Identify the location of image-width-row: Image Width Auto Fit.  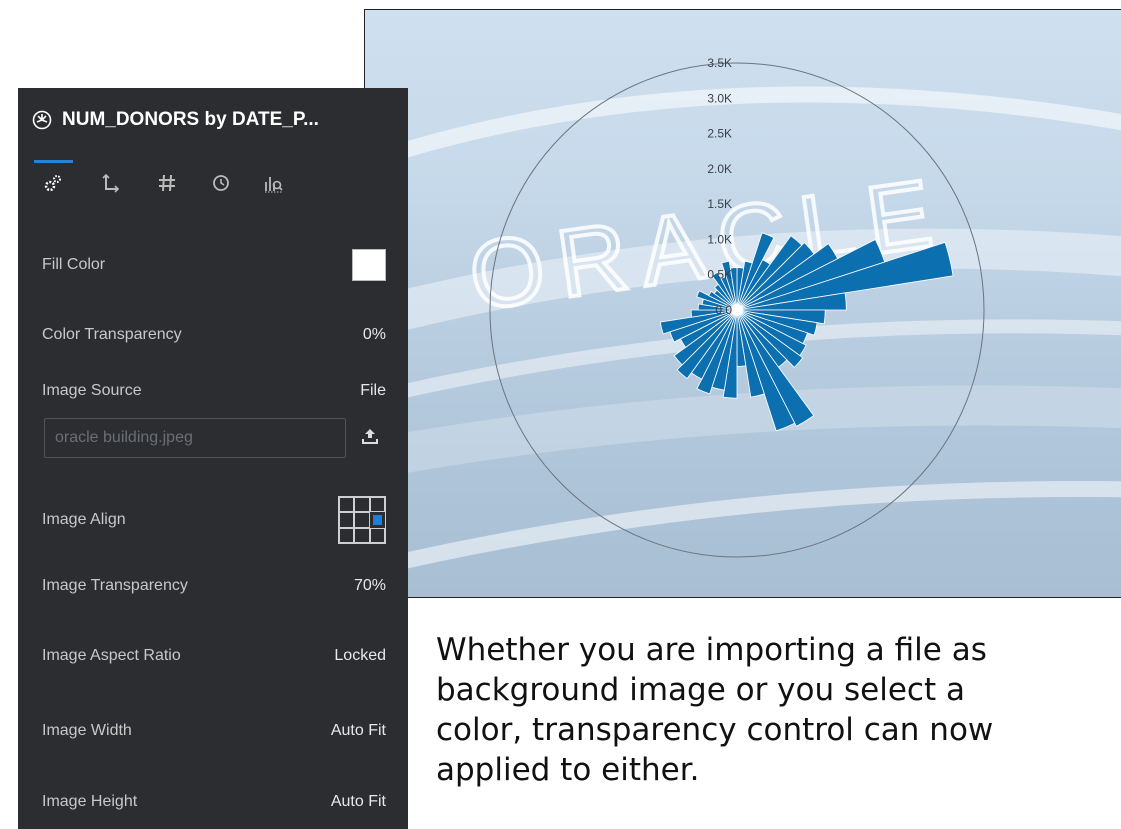
(214, 731).